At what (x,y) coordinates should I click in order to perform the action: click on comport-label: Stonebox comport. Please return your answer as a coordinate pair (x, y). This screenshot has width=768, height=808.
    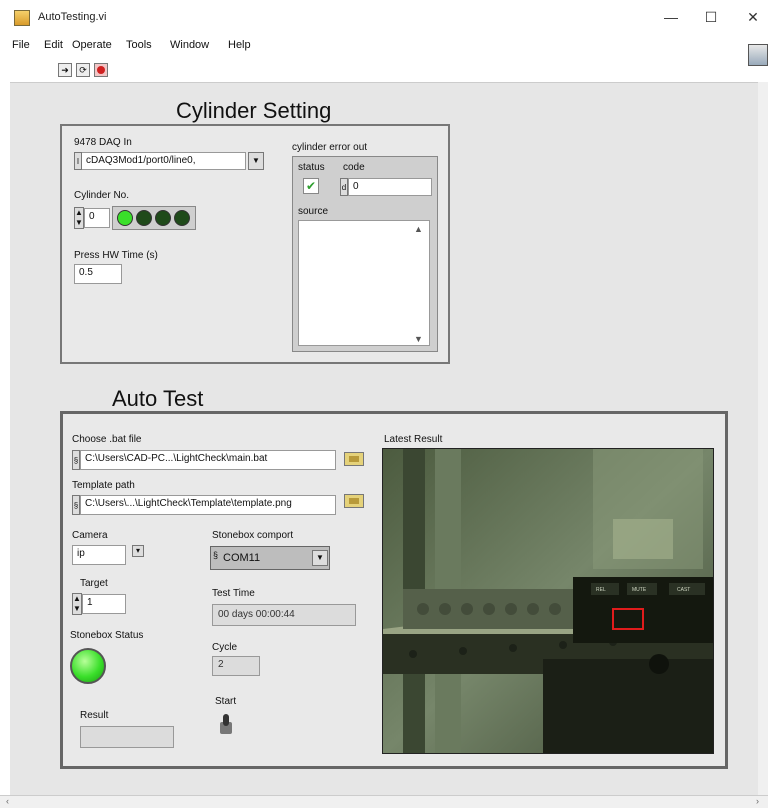
    Looking at the image, I should click on (253, 535).